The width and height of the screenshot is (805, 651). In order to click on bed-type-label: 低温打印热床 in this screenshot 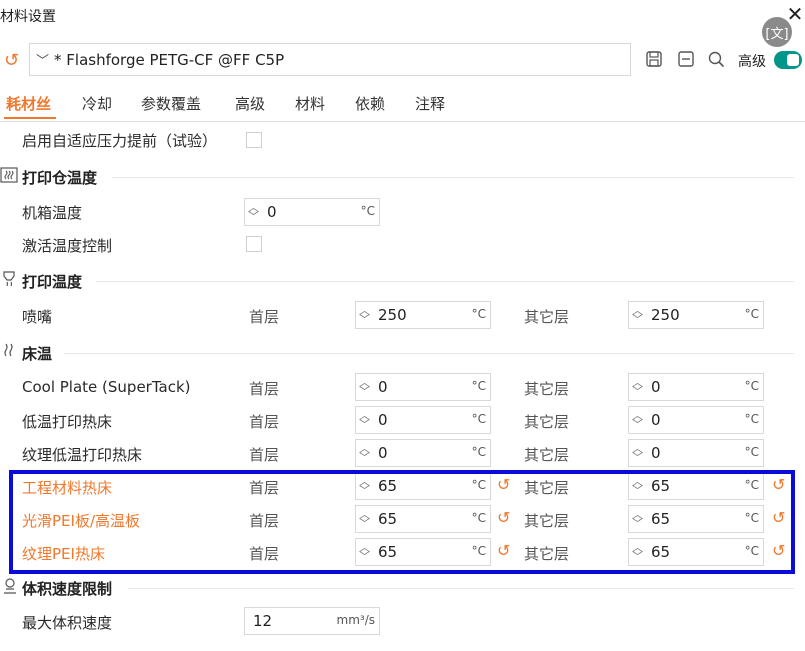, I will do `click(67, 422)`.